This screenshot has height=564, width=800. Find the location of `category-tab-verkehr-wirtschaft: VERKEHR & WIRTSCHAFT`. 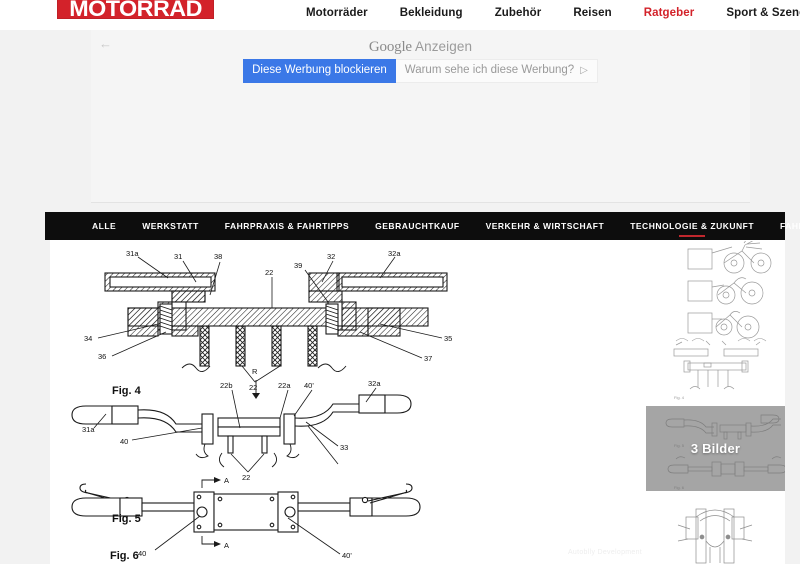

category-tab-verkehr-wirtschaft: VERKEHR & WIRTSCHAFT is located at coordinates (545, 226).